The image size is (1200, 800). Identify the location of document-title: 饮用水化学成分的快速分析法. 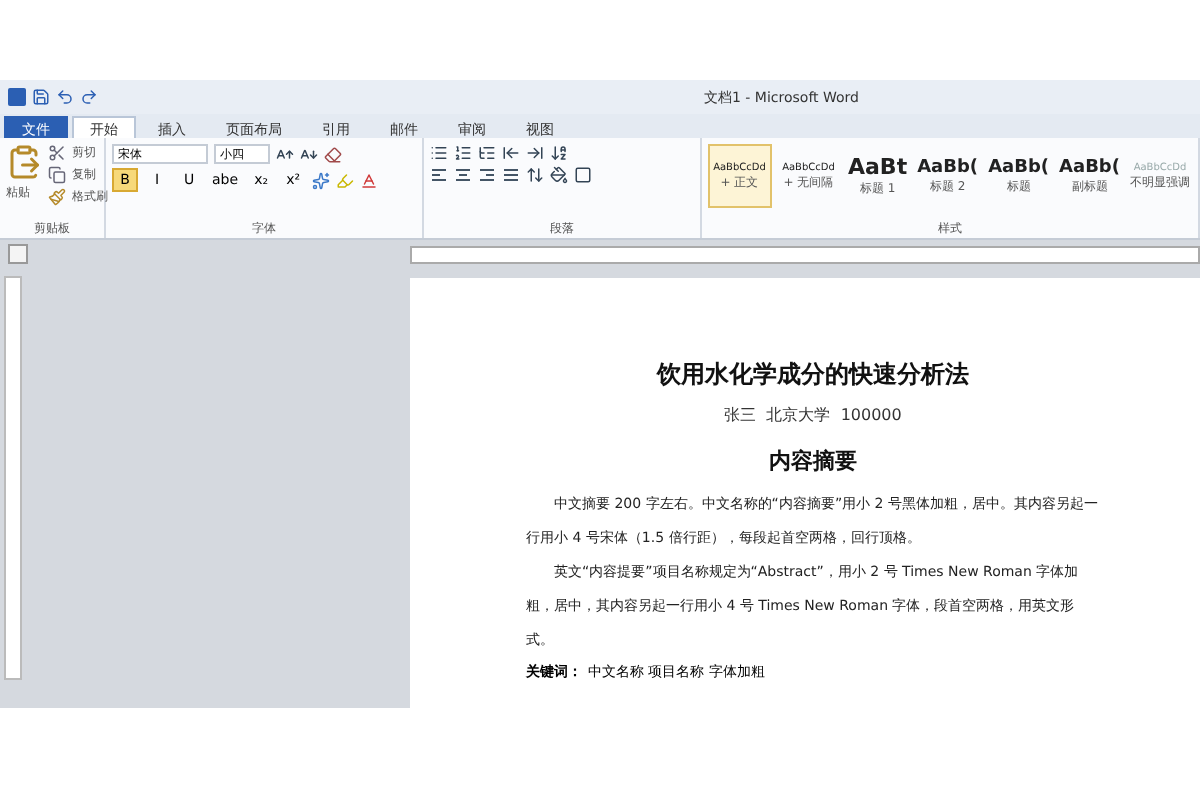
(813, 375).